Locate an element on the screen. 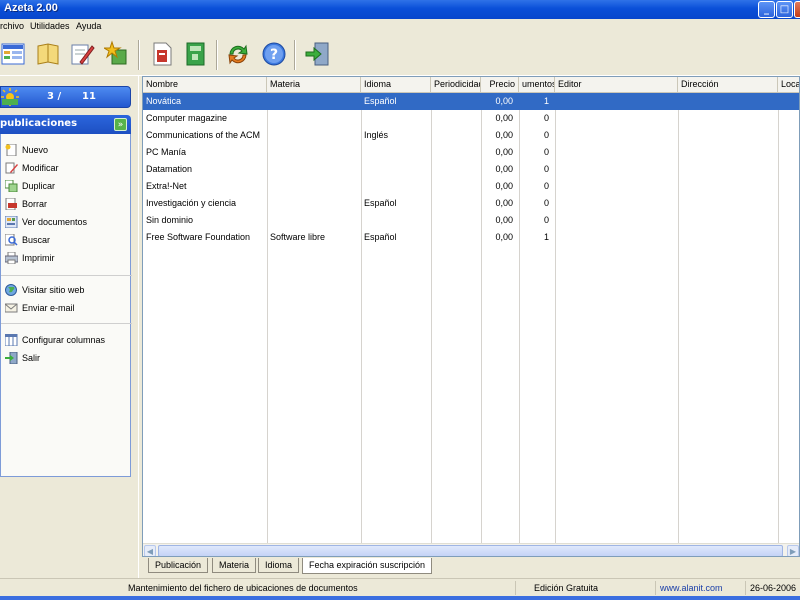 Image resolution: width=800 pixels, height=600 pixels. green-book-icon is located at coordinates (196, 54).